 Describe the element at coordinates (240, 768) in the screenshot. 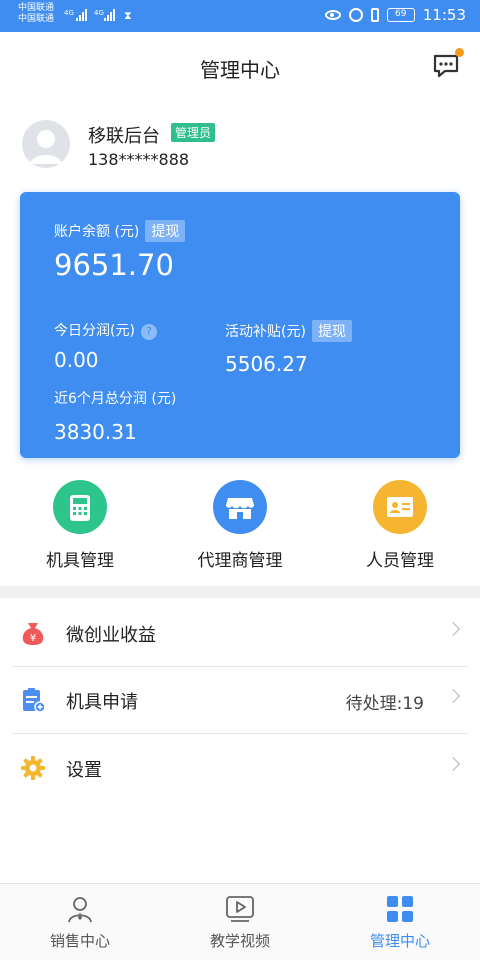

I see `menu-item-settings: 设置` at that location.